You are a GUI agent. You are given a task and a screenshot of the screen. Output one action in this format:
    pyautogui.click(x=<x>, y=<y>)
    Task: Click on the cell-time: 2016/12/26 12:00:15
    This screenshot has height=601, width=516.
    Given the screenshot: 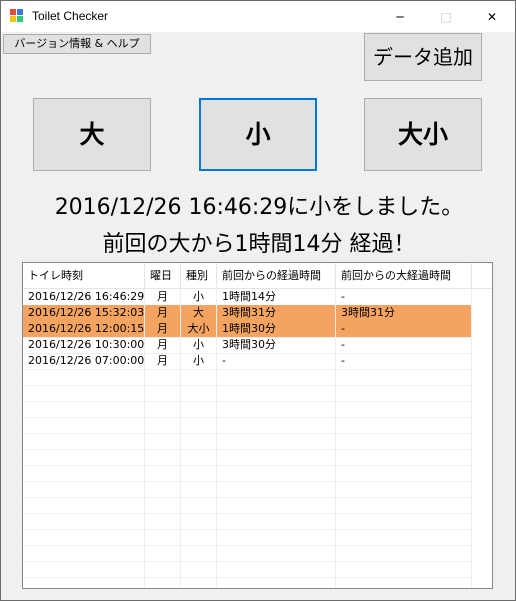 What is the action you would take?
    pyautogui.click(x=84, y=329)
    